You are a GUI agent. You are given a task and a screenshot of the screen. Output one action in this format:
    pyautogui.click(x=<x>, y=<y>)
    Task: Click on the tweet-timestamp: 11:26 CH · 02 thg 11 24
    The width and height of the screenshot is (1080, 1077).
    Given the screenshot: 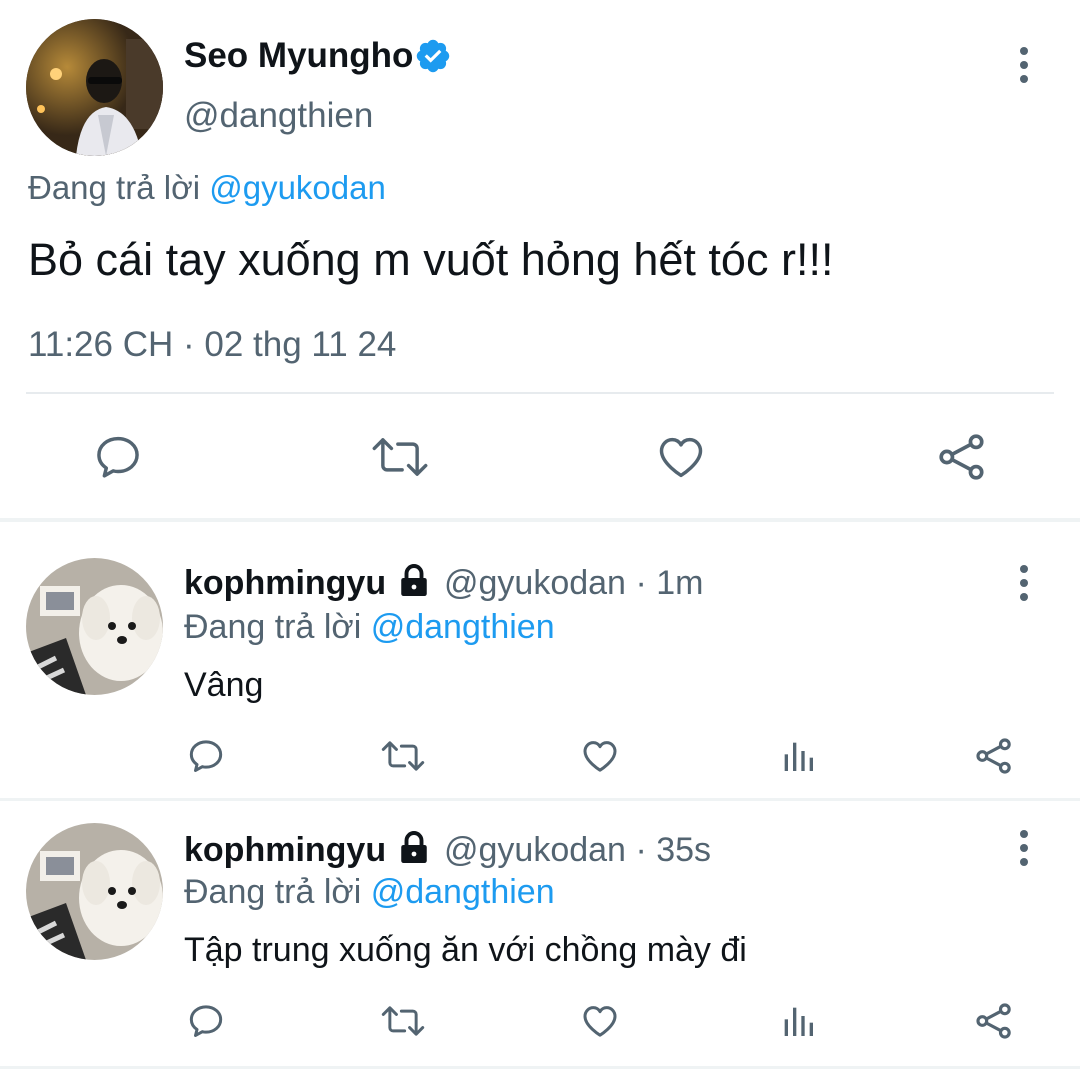 What is the action you would take?
    pyautogui.click(x=212, y=345)
    